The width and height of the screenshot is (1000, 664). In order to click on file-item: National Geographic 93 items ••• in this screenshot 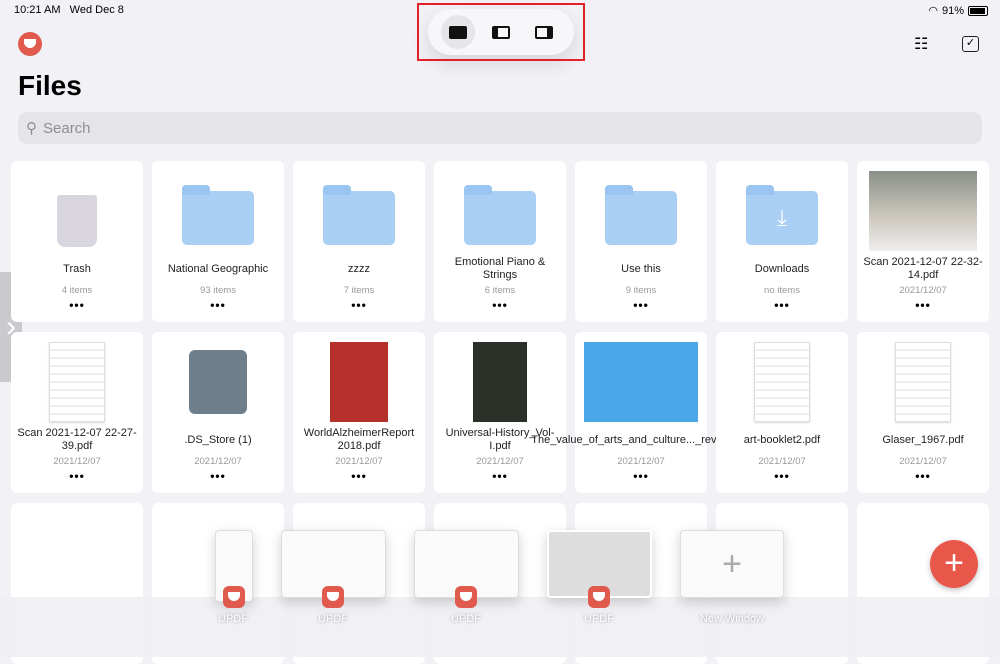, I will do `click(218, 241)`.